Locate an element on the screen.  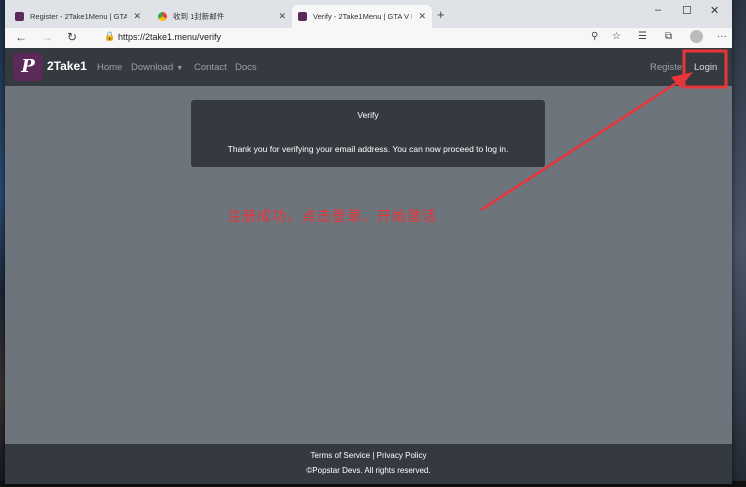
tab-register: Register - 2Take1Menu | GTA V M ✕ is located at coordinates (78, 16).